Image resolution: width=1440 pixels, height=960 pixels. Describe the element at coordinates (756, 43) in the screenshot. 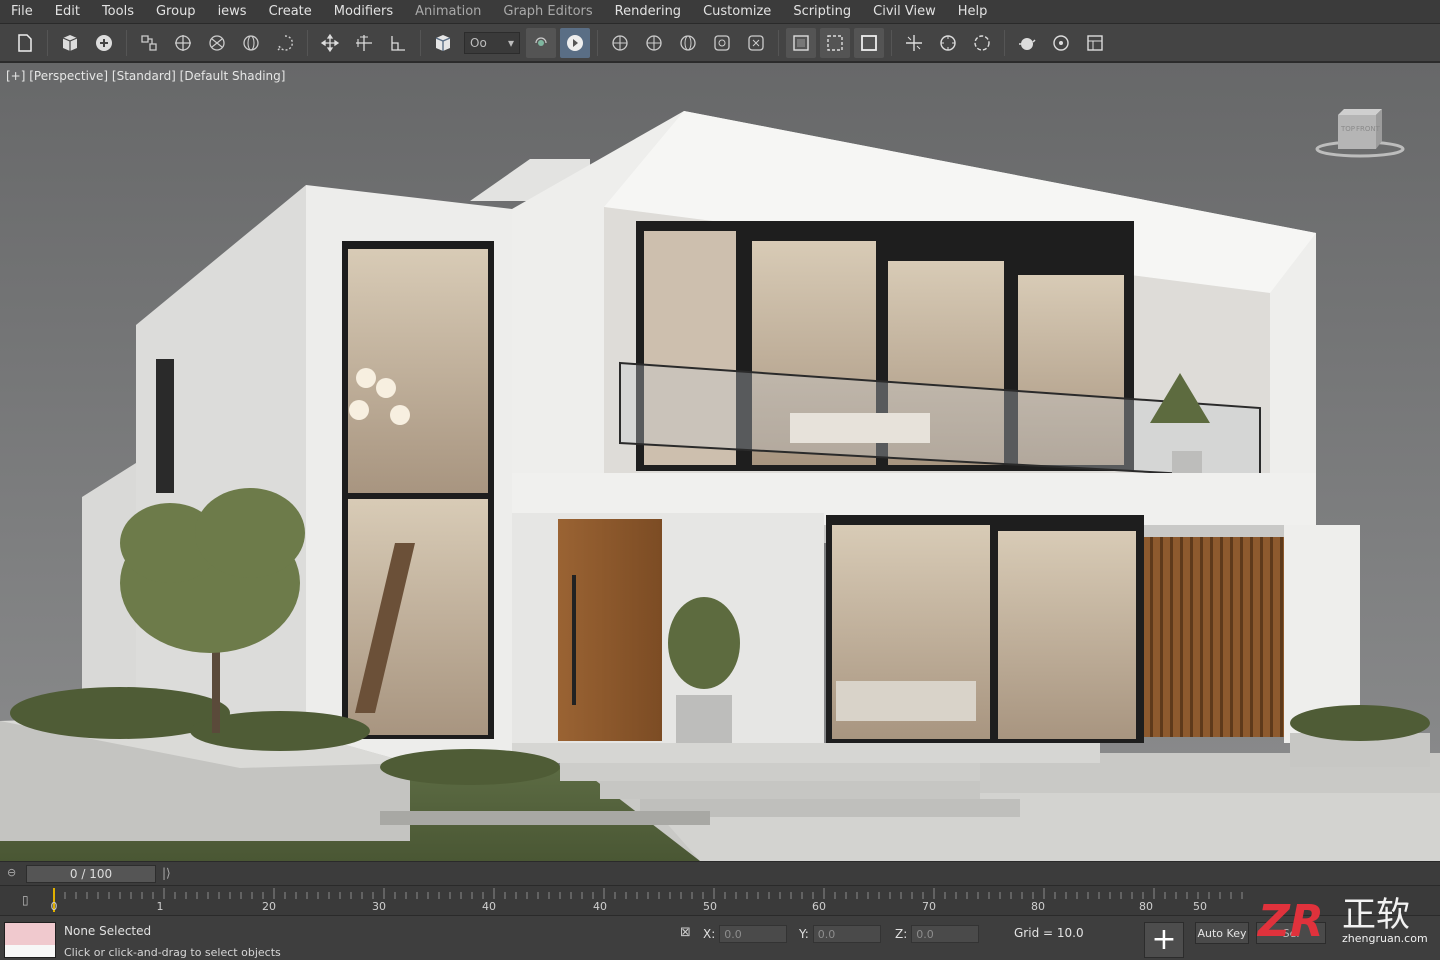

I see `layer-manager-icon` at that location.